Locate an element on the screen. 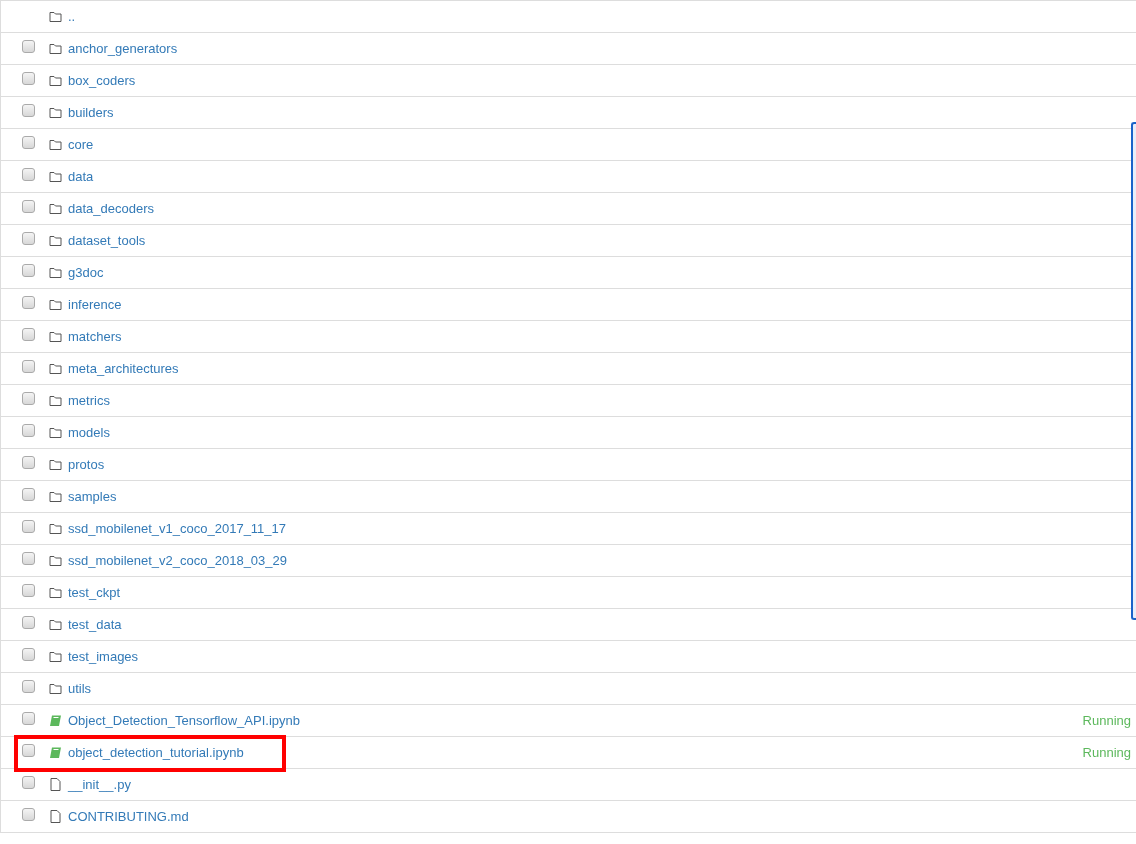 The width and height of the screenshot is (1136, 844). file-link: meta_architectures is located at coordinates (123, 368).